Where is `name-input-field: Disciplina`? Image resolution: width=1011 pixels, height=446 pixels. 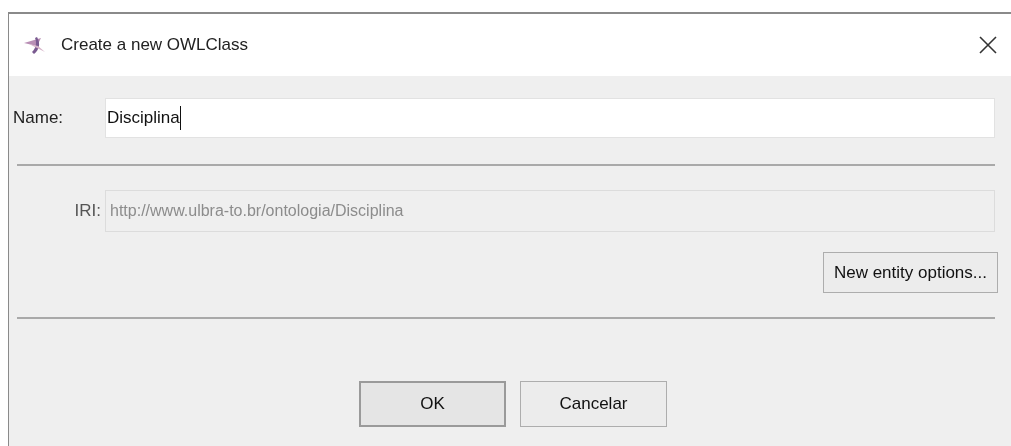 name-input-field: Disciplina is located at coordinates (550, 118).